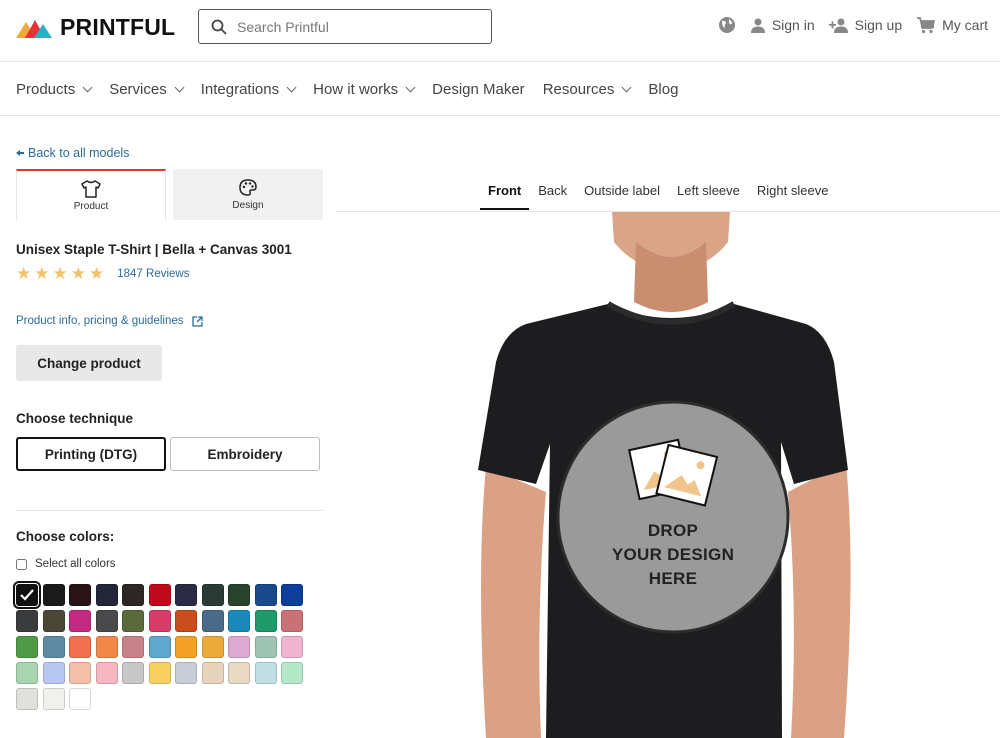 The height and width of the screenshot is (738, 1000). I want to click on arrow-left-icon, so click(20, 153).